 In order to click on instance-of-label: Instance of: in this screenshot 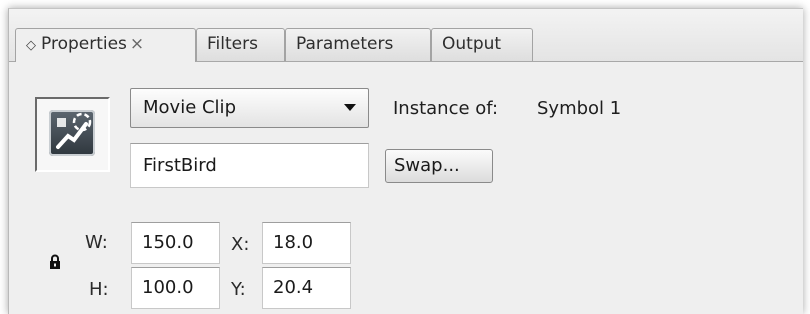, I will do `click(446, 108)`.